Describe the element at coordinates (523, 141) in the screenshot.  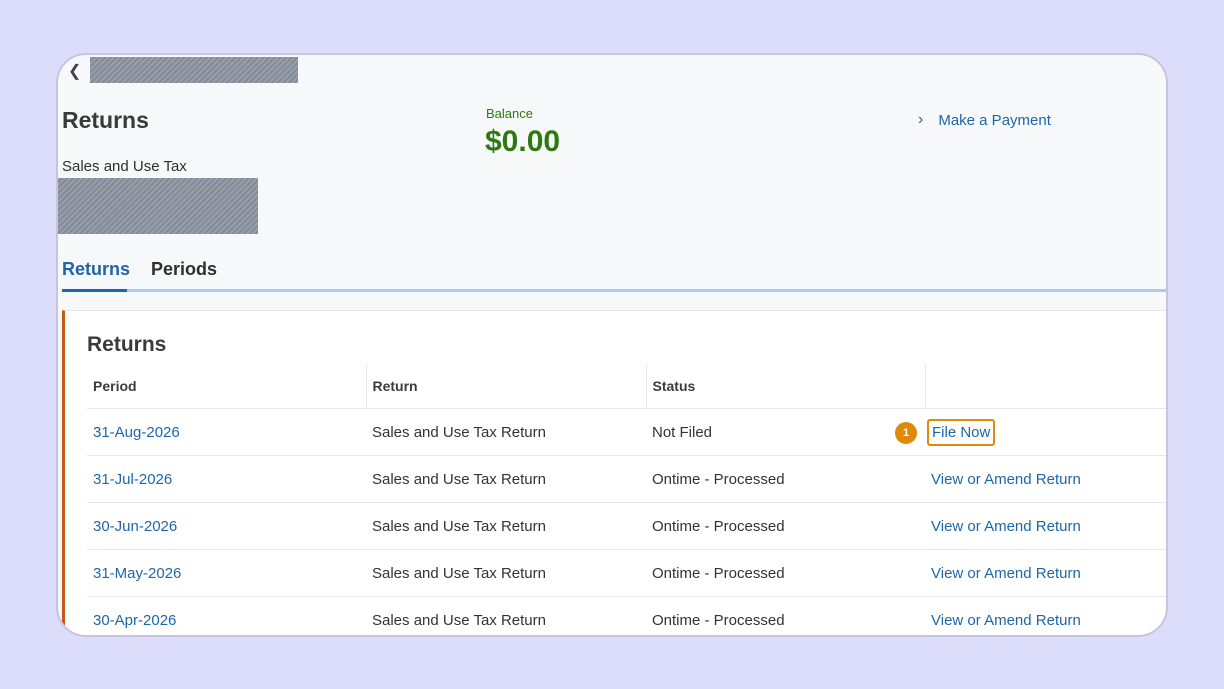
I see `balance-value: $0.00` at that location.